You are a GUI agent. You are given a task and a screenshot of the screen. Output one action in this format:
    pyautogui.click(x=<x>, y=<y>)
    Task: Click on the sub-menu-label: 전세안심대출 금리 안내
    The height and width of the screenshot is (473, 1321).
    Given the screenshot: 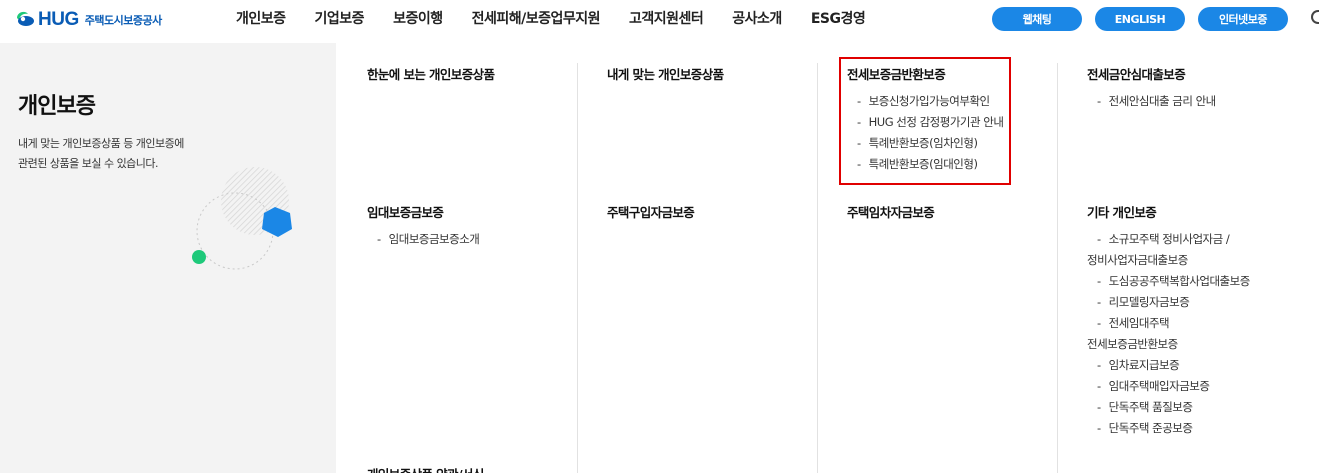 What is the action you would take?
    pyautogui.click(x=1162, y=101)
    